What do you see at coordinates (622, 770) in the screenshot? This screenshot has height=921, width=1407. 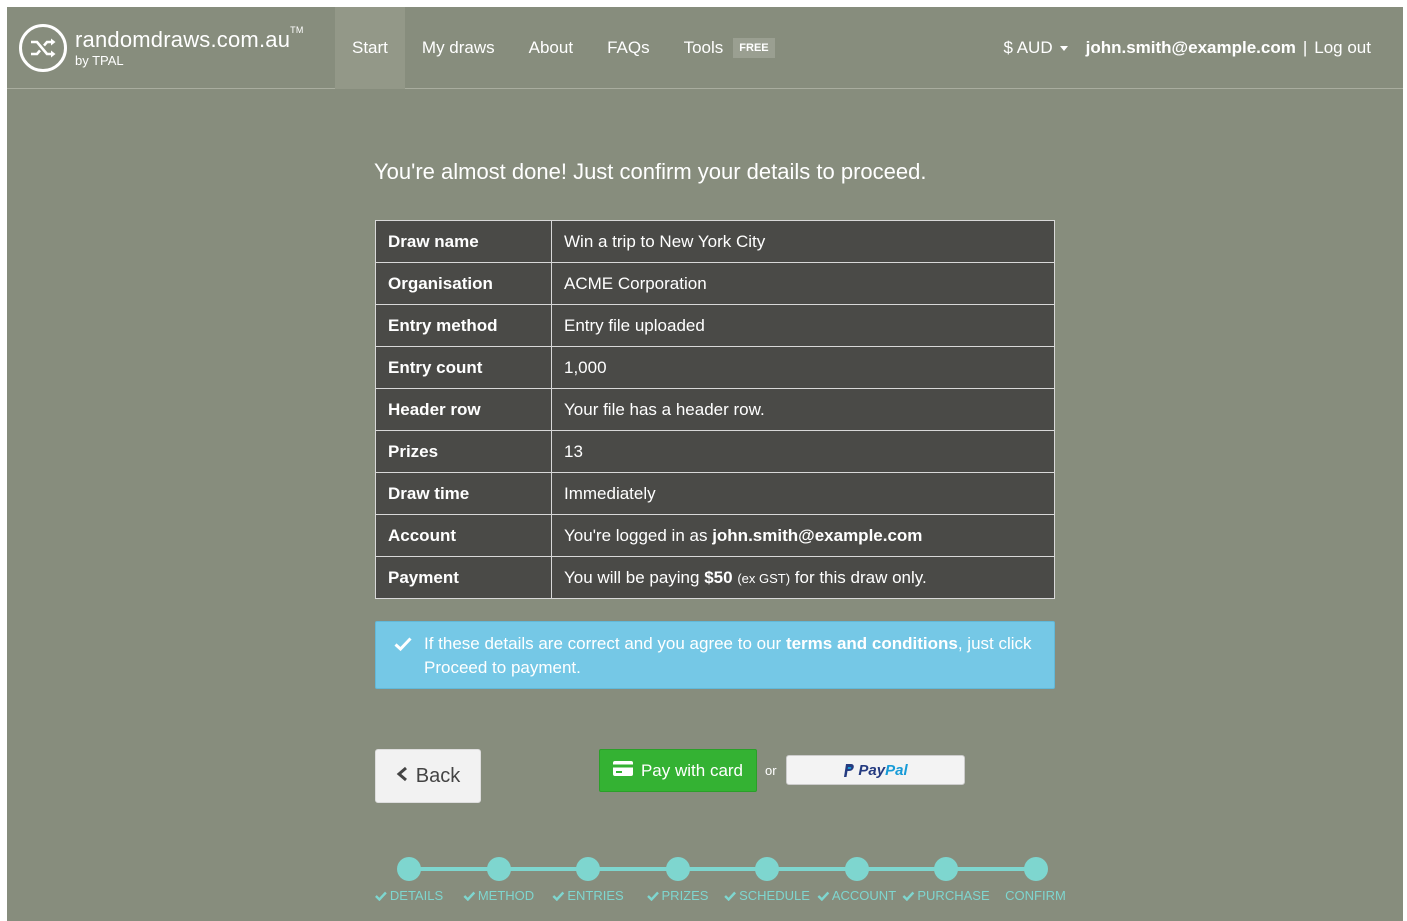 I see `credit-card-icon` at bounding box center [622, 770].